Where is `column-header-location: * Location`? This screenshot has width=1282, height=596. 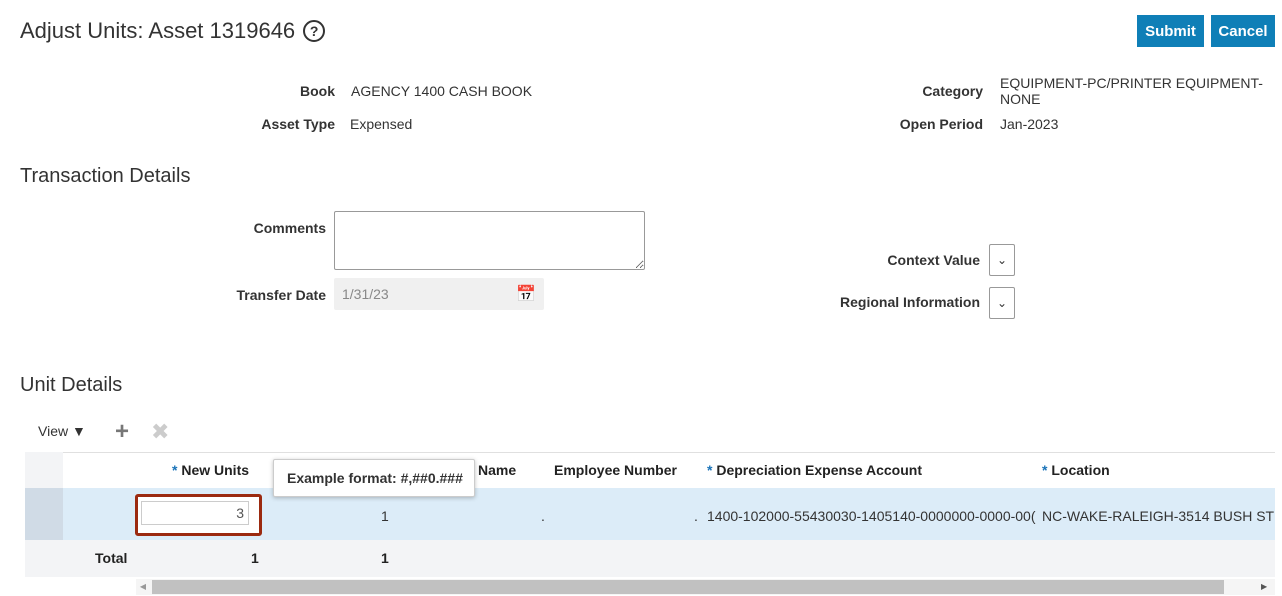 column-header-location: * Location is located at coordinates (1076, 470).